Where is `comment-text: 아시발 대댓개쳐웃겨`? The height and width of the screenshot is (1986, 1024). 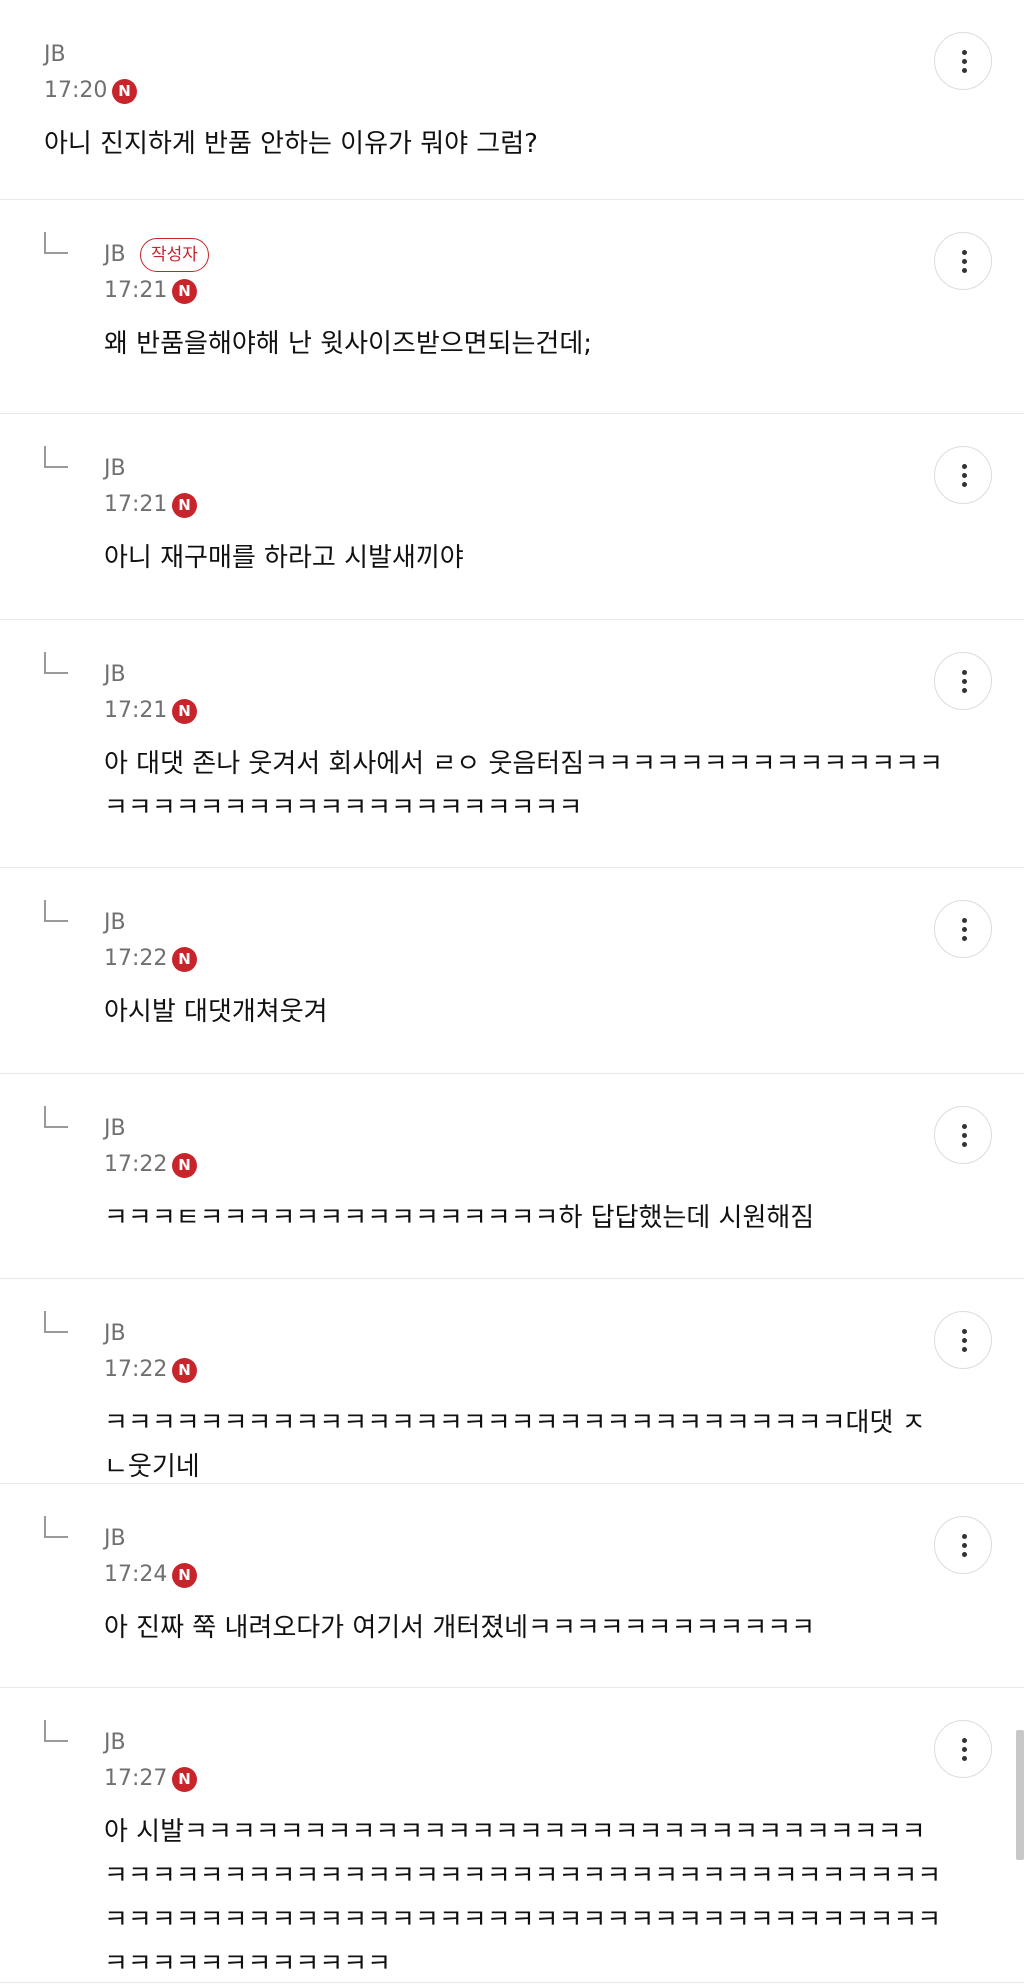
comment-text: 아시발 대댓개쳐웃겨 is located at coordinates (216, 1012).